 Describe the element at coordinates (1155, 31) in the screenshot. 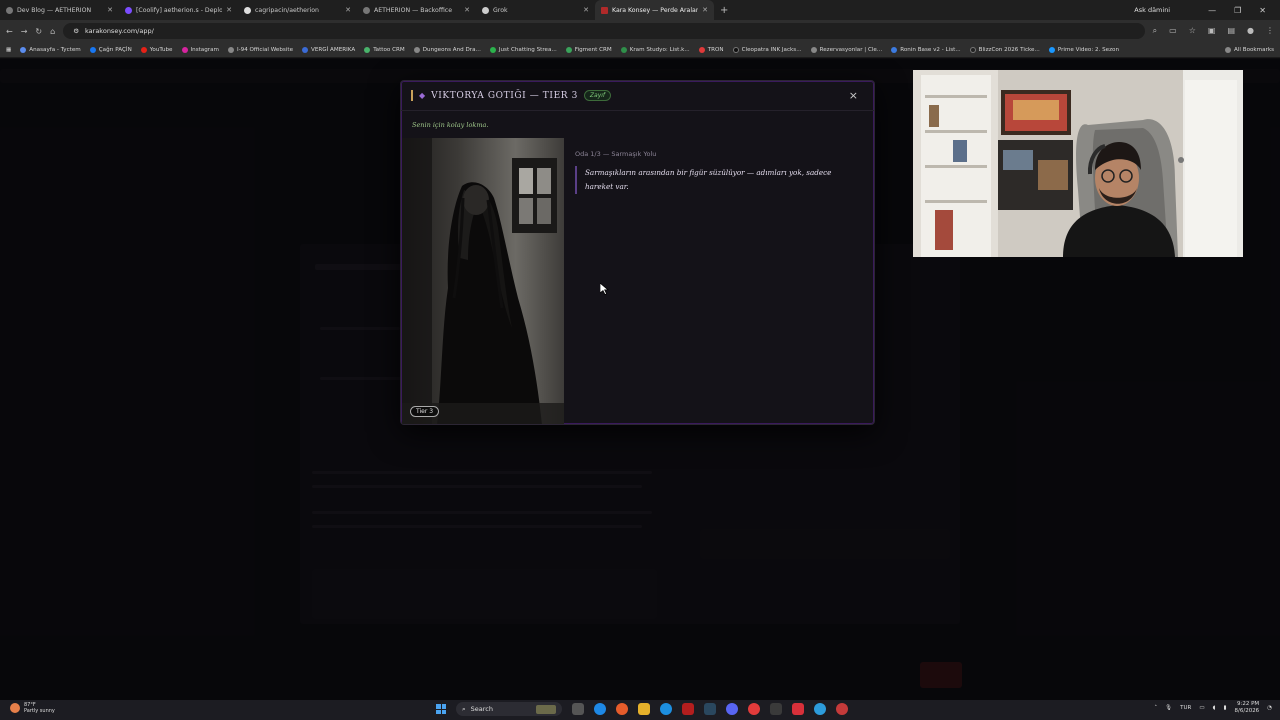

I see `zoom-icon: ⌕` at that location.